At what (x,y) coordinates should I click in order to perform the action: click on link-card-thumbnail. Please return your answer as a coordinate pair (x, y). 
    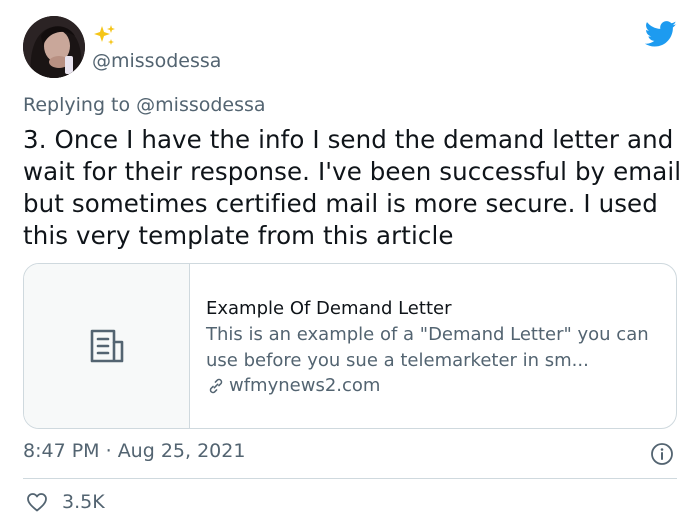
    Looking at the image, I should click on (107, 346).